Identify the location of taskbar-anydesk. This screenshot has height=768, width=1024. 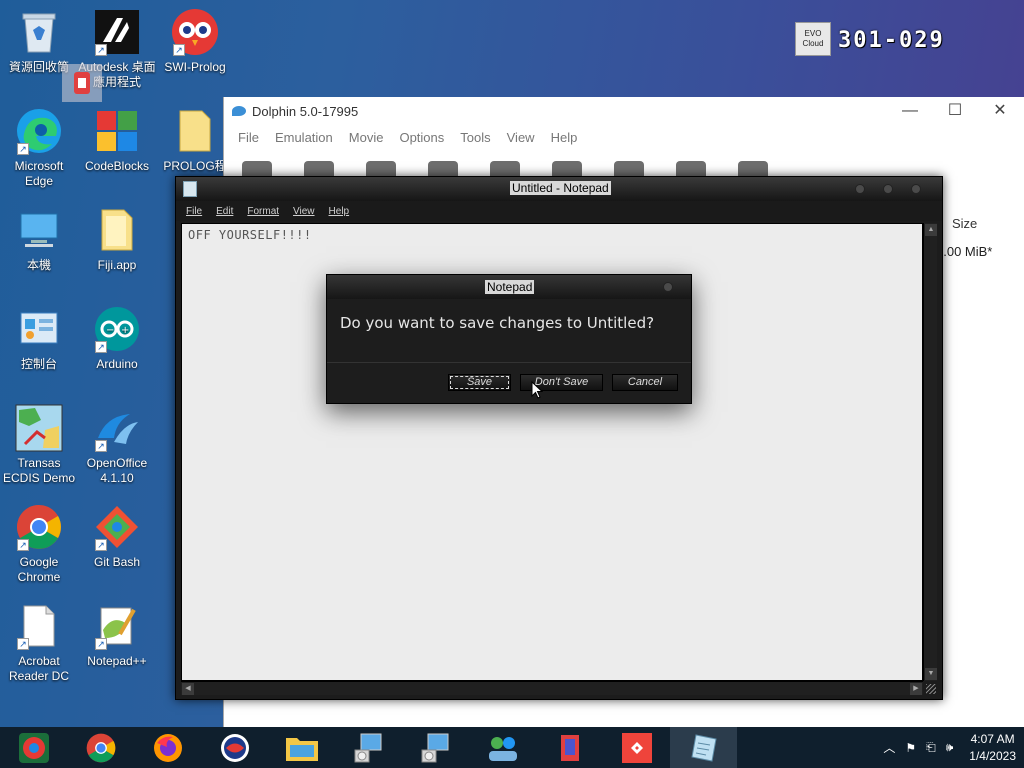
(636, 747).